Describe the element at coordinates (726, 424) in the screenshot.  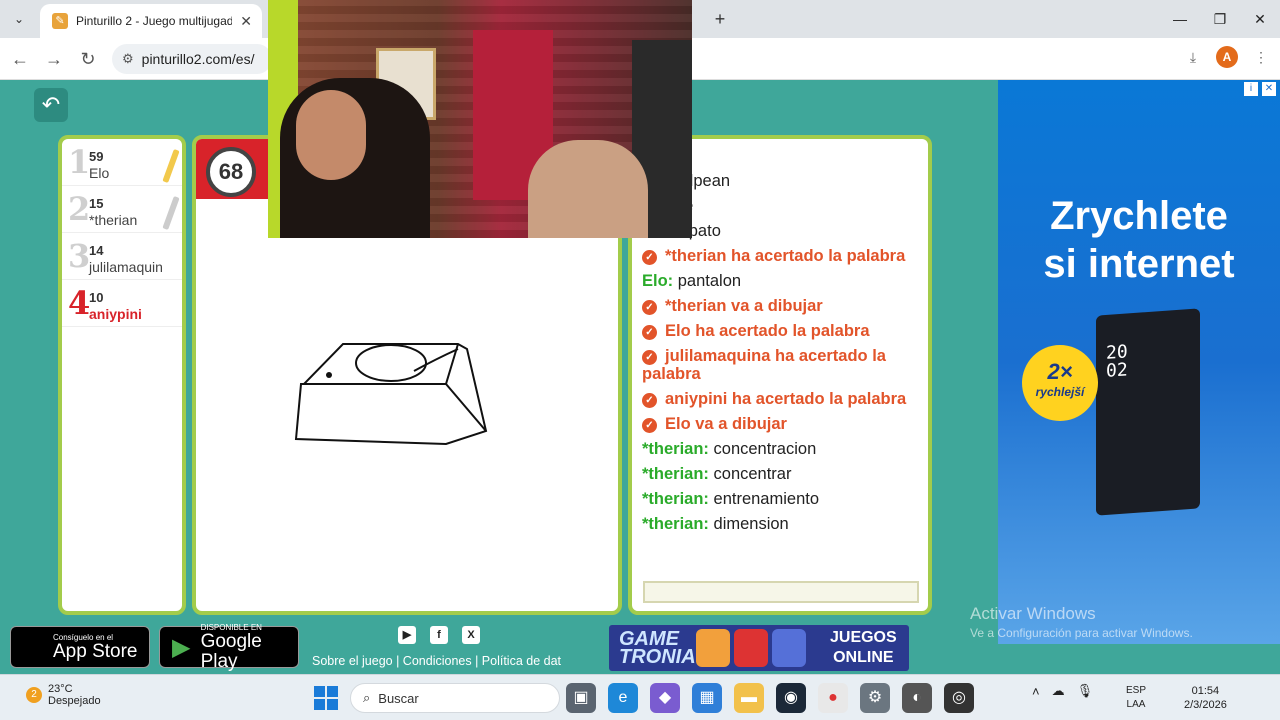
I see `chat-message-text: Elo va a dibujar` at that location.